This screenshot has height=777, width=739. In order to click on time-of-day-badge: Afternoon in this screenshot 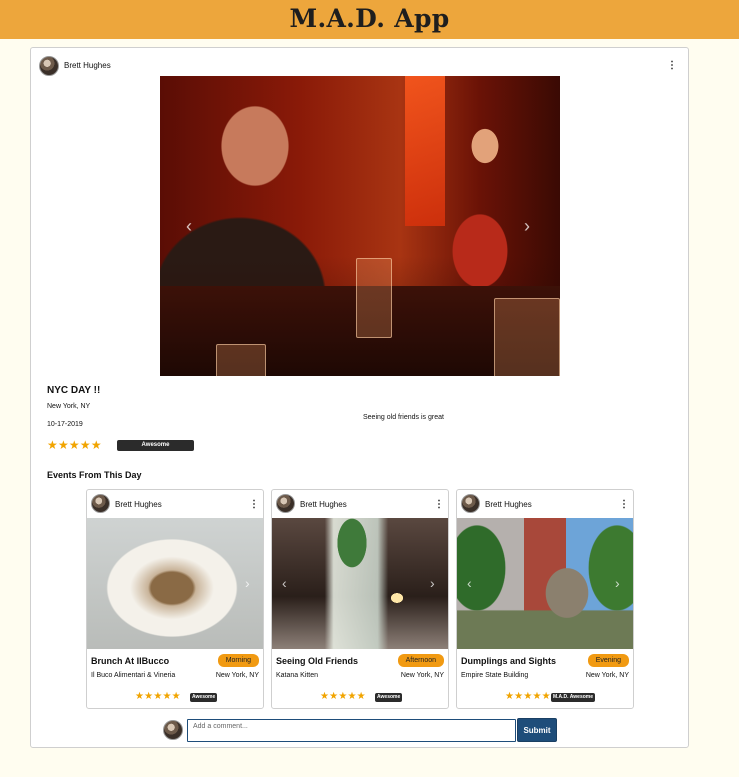, I will do `click(420, 660)`.